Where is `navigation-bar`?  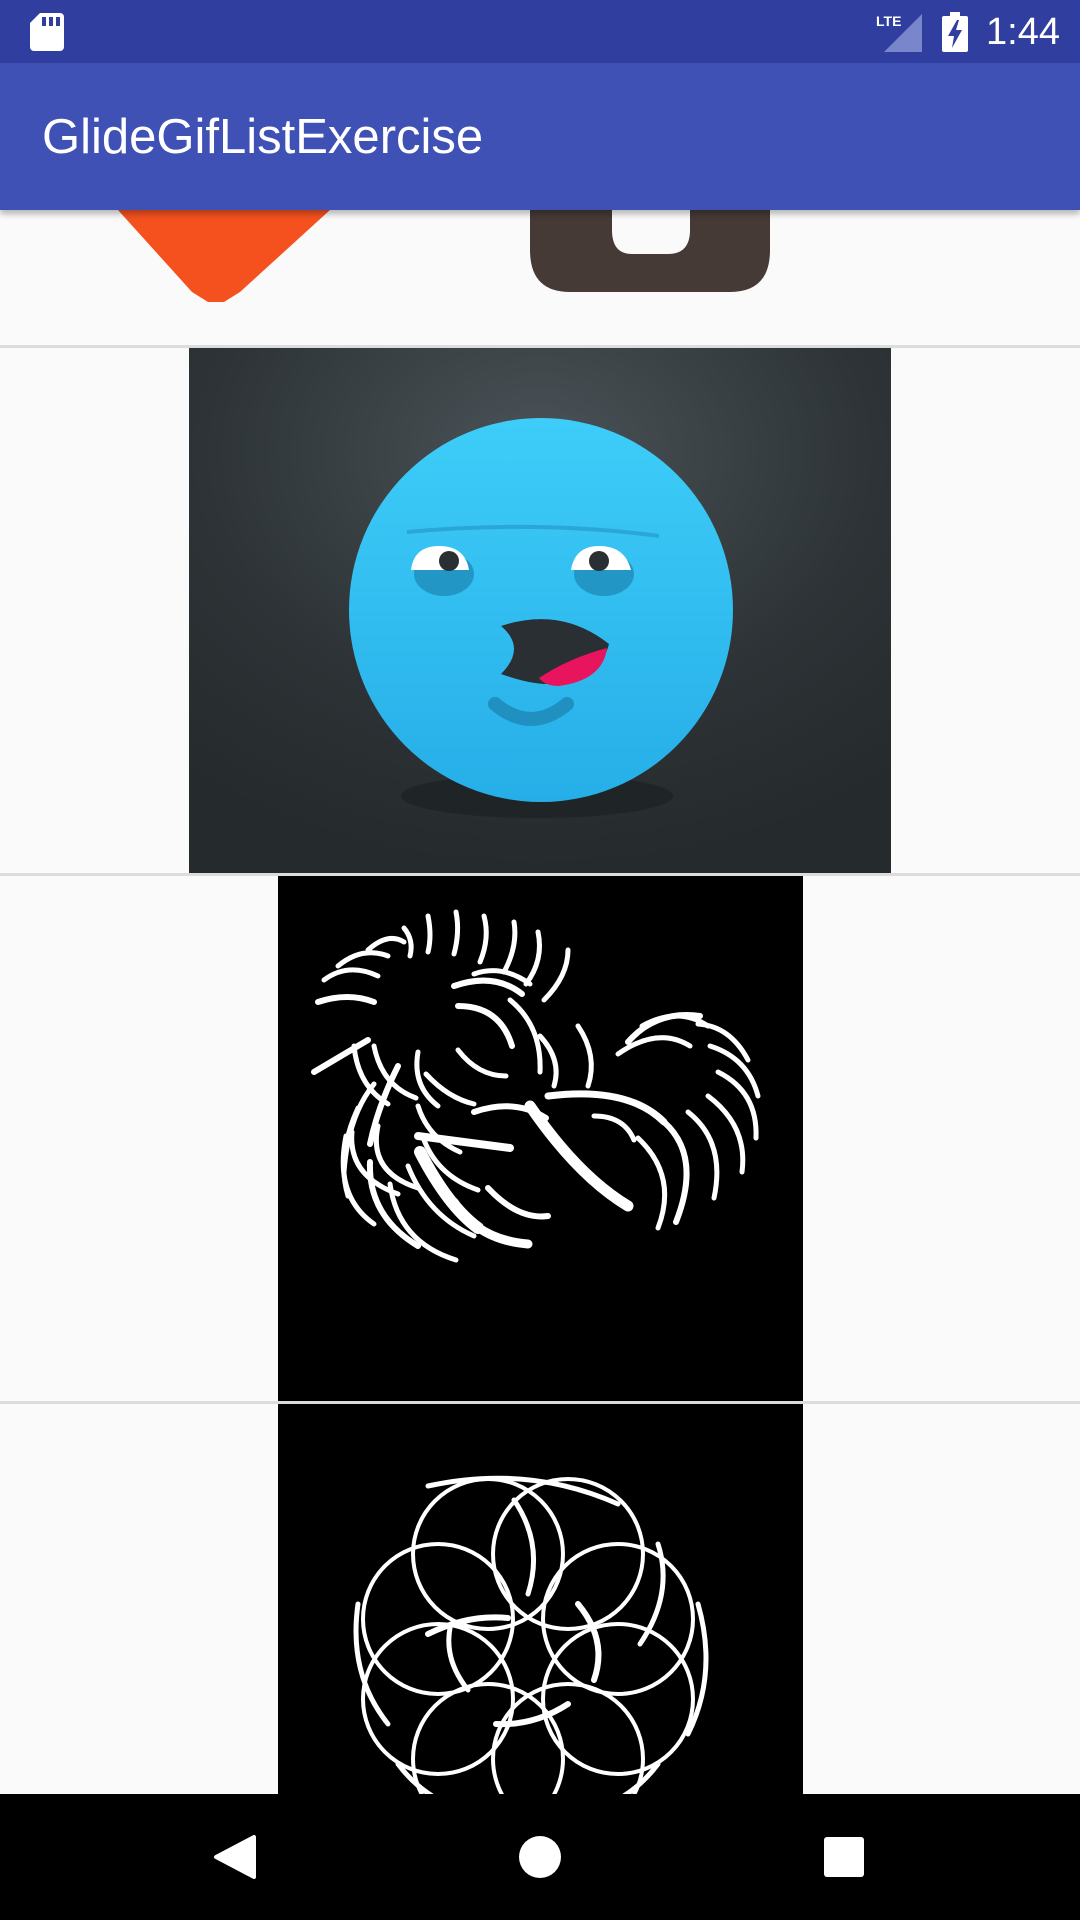 navigation-bar is located at coordinates (540, 1857).